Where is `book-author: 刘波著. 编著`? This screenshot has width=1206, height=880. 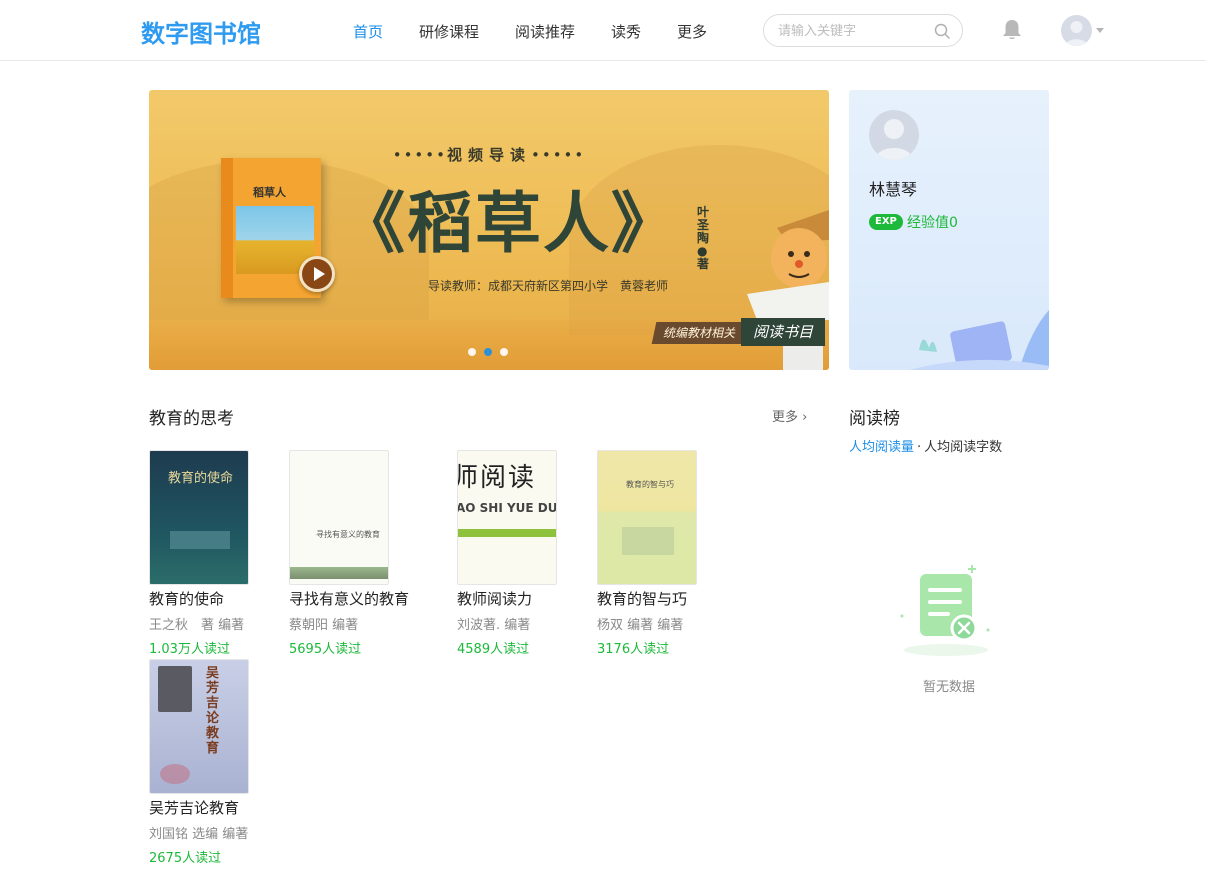 book-author: 刘波著. 编著 is located at coordinates (494, 625).